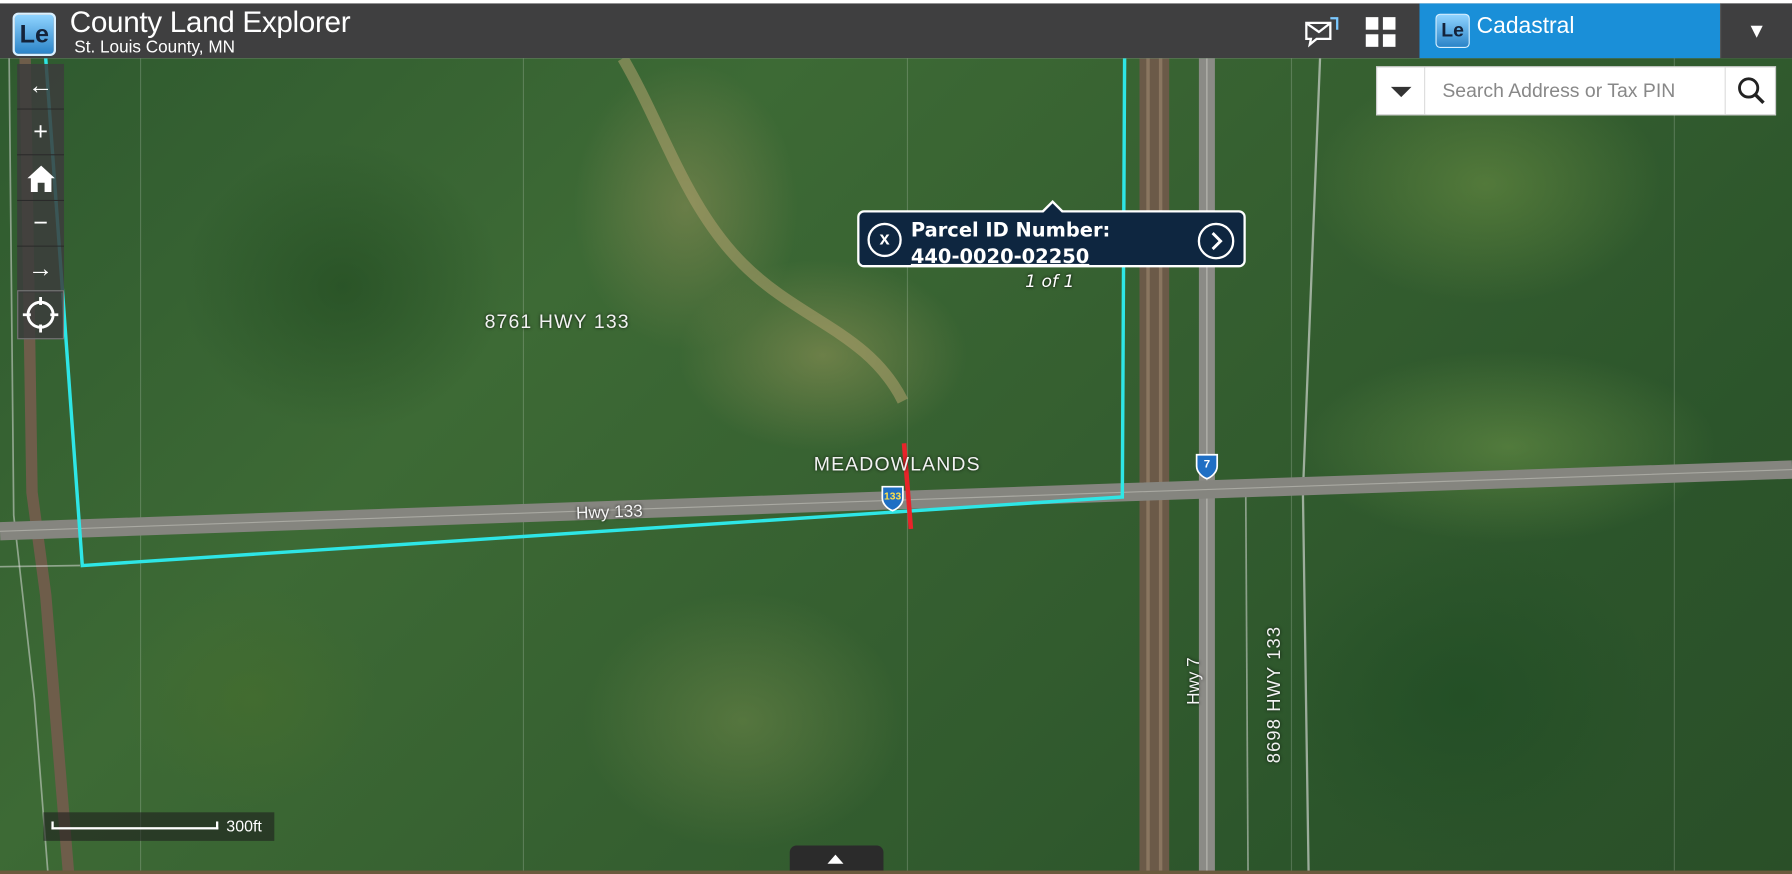 This screenshot has width=1792, height=874. Describe the element at coordinates (835, 859) in the screenshot. I see `chevron-up-icon` at that location.